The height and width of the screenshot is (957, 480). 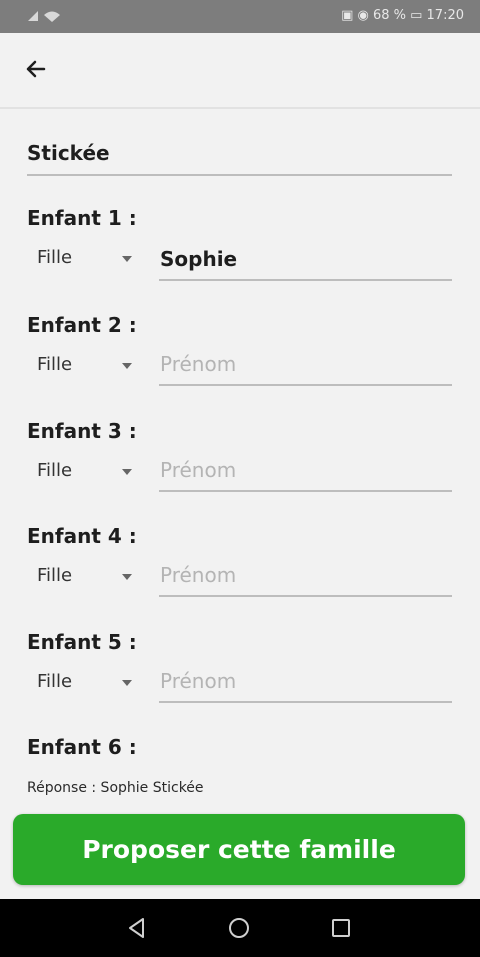 I want to click on child-3-label: Enfant 3 :, so click(x=82, y=431).